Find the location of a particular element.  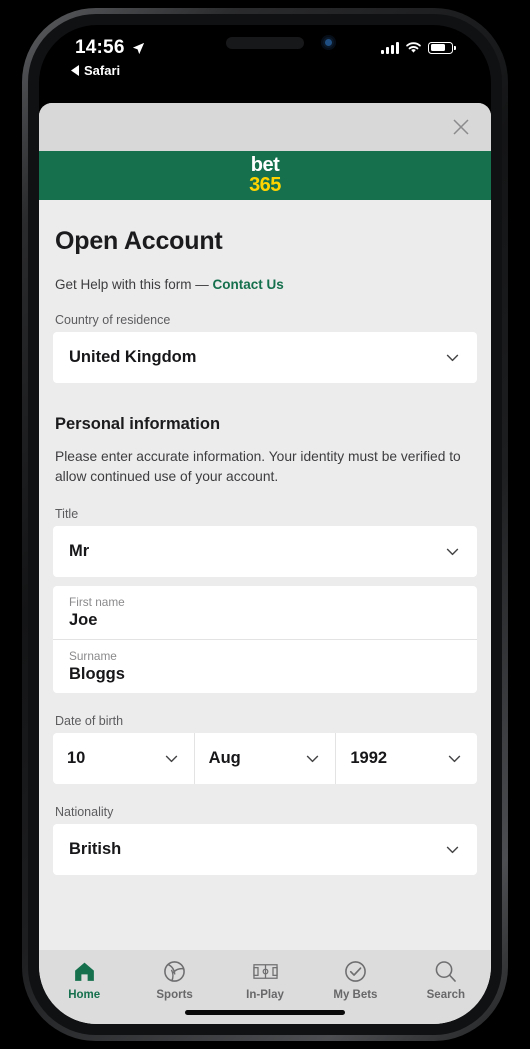

surname-field: Surname Bloggs is located at coordinates (265, 666).